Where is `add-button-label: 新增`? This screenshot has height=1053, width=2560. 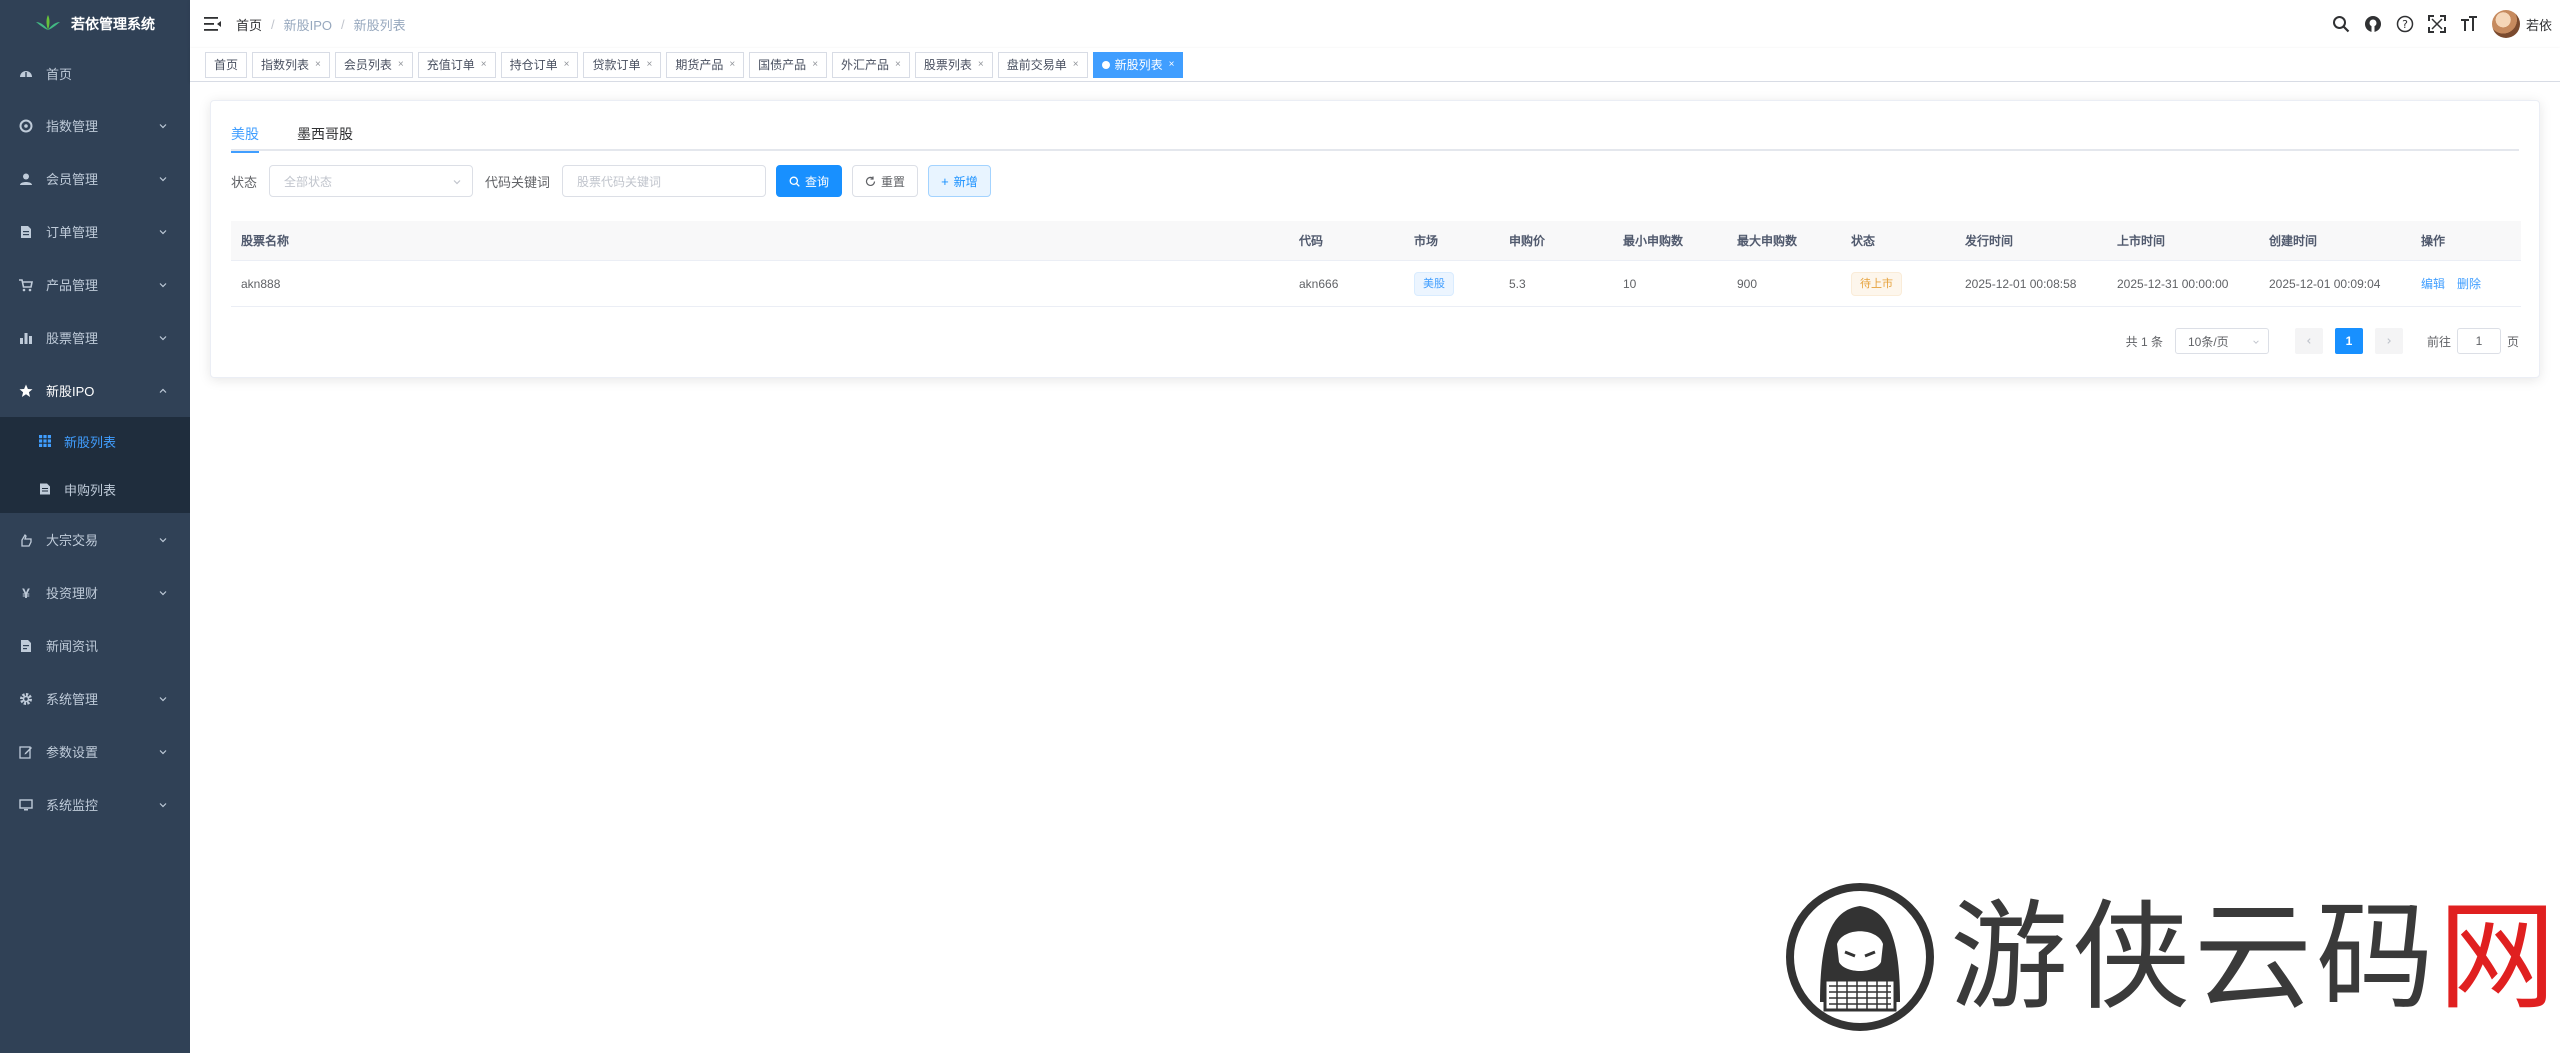 add-button-label: 新增 is located at coordinates (965, 181).